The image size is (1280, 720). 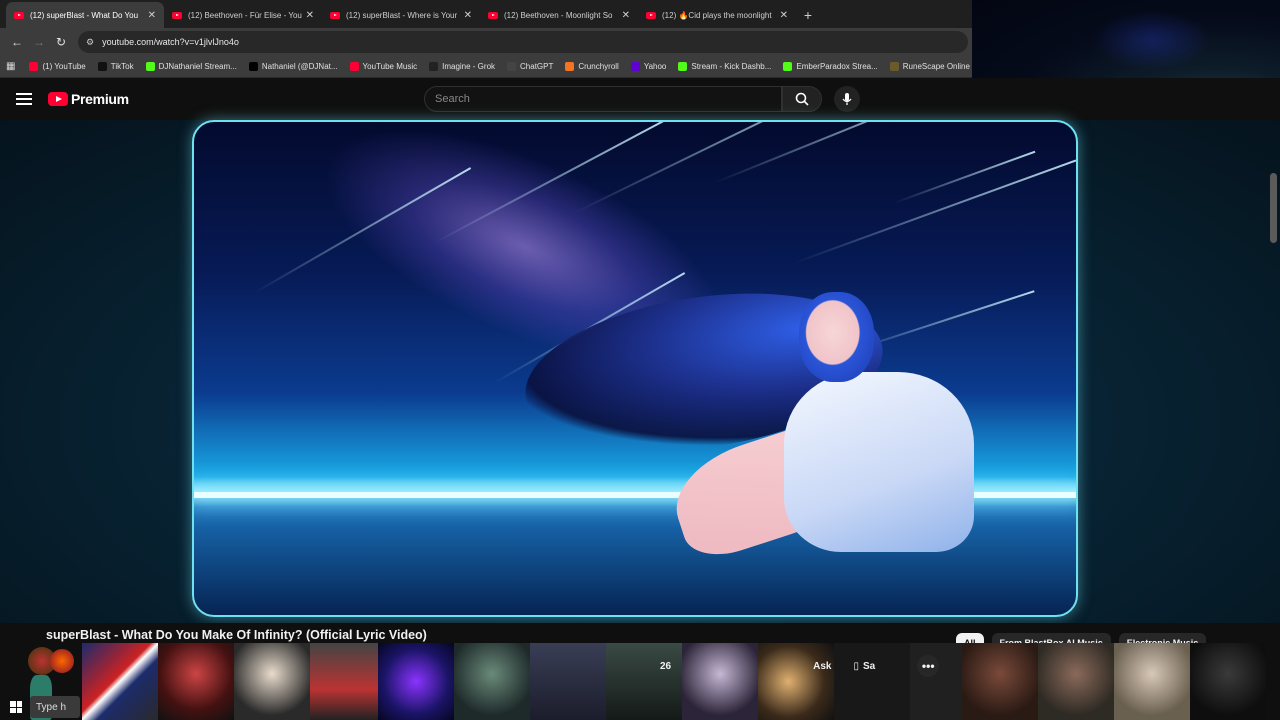 I want to click on anime-girl-head, so click(x=836, y=337).